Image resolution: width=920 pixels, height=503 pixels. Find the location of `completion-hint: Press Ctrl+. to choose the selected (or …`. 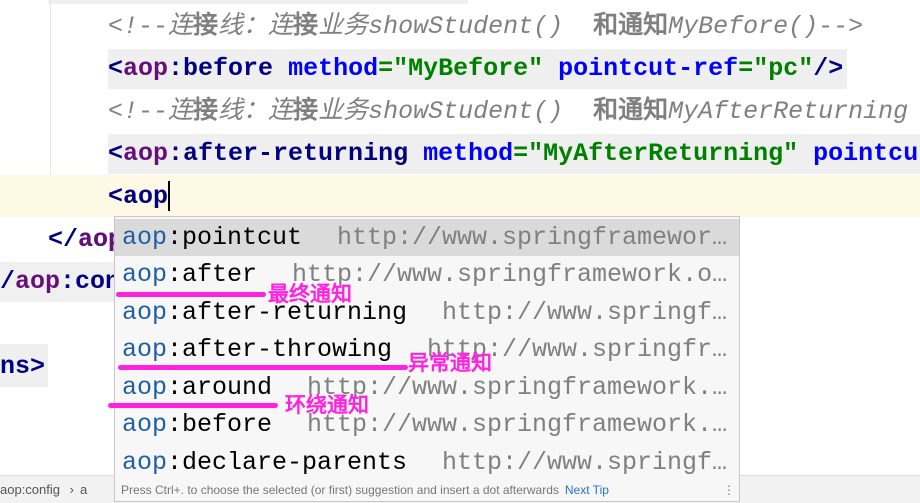

completion-hint: Press Ctrl+. to choose the selected (or … is located at coordinates (340, 490).